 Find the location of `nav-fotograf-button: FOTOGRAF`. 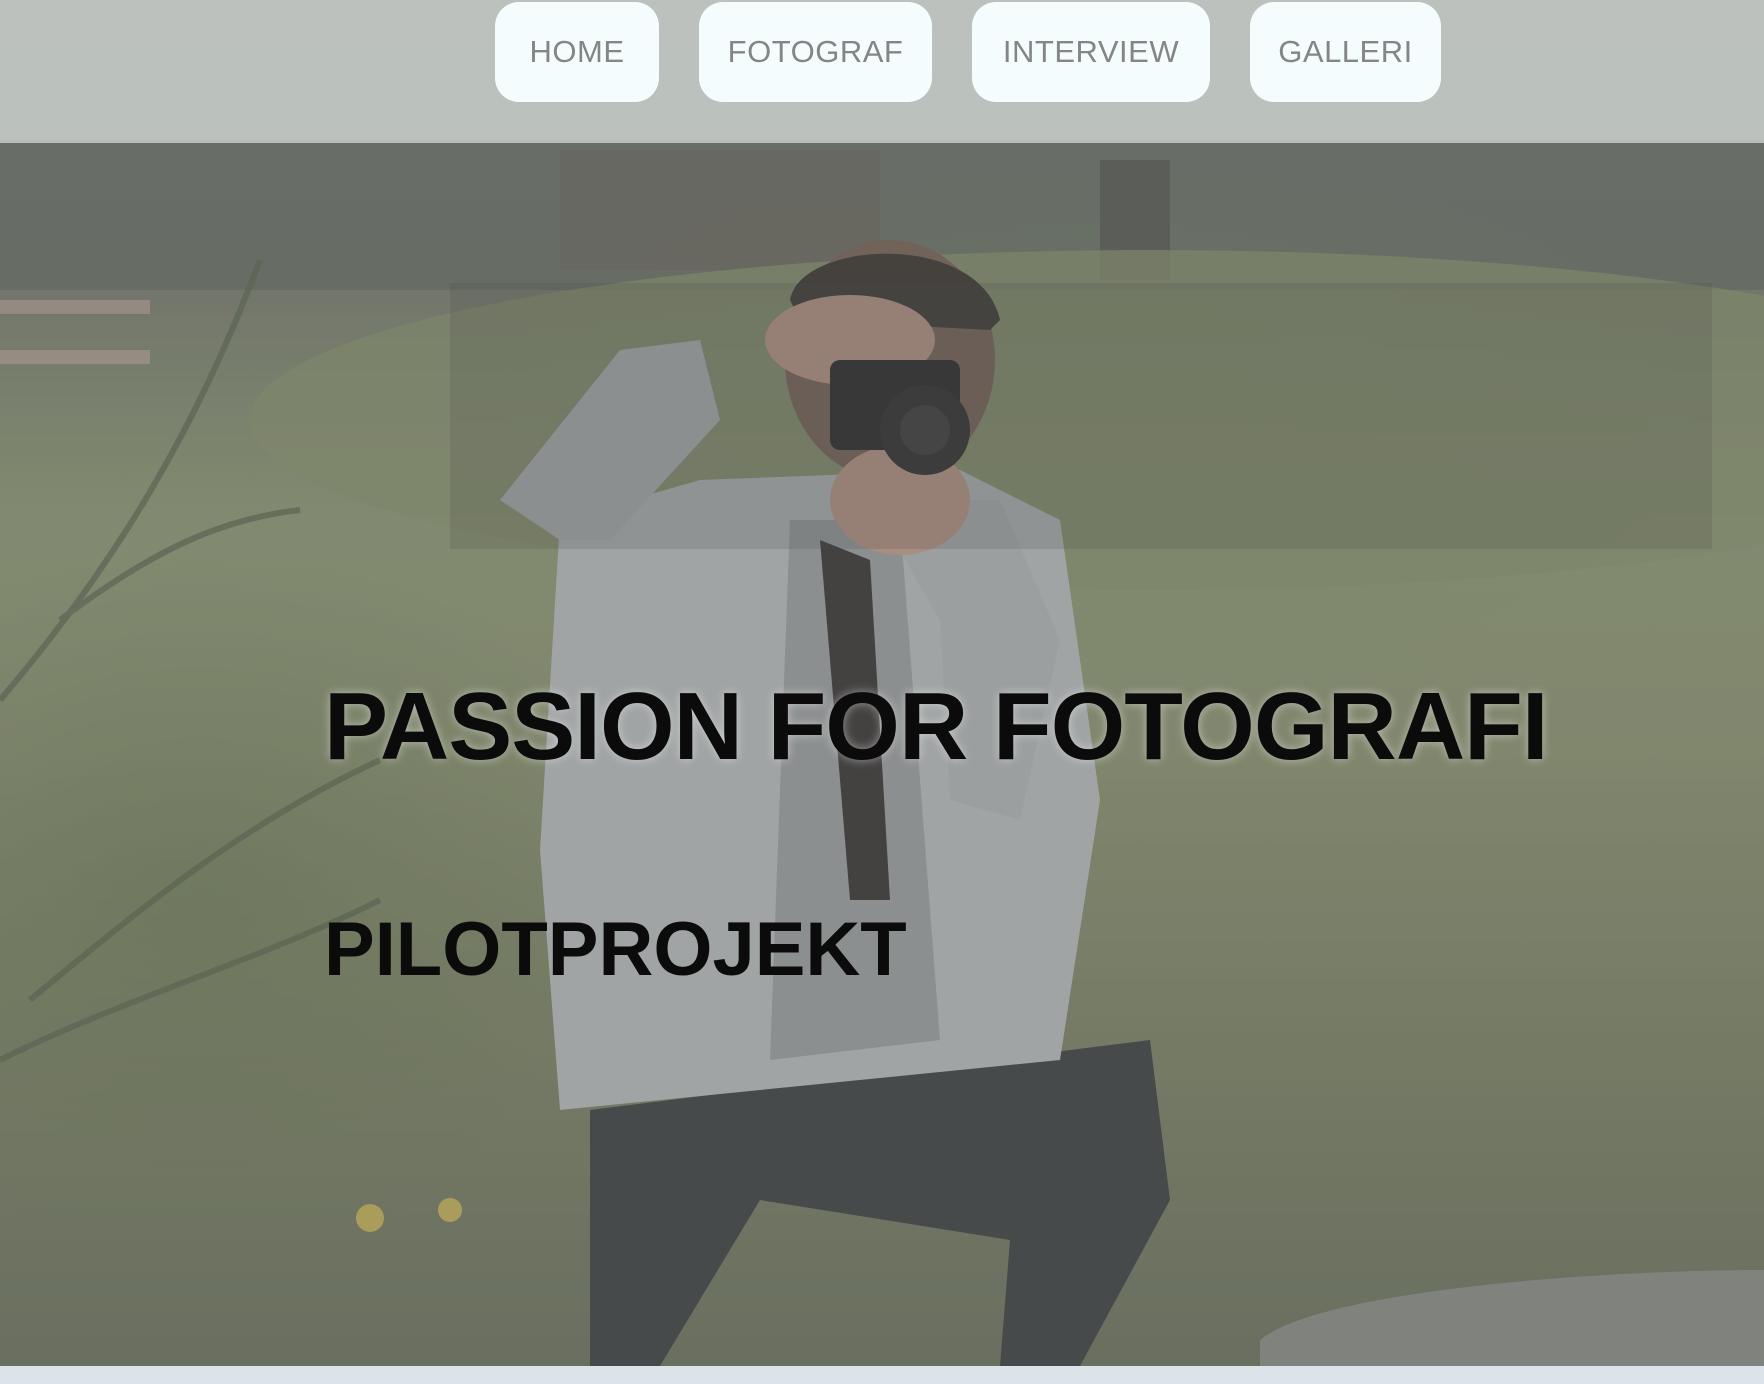

nav-fotograf-button: FOTOGRAF is located at coordinates (815, 52).